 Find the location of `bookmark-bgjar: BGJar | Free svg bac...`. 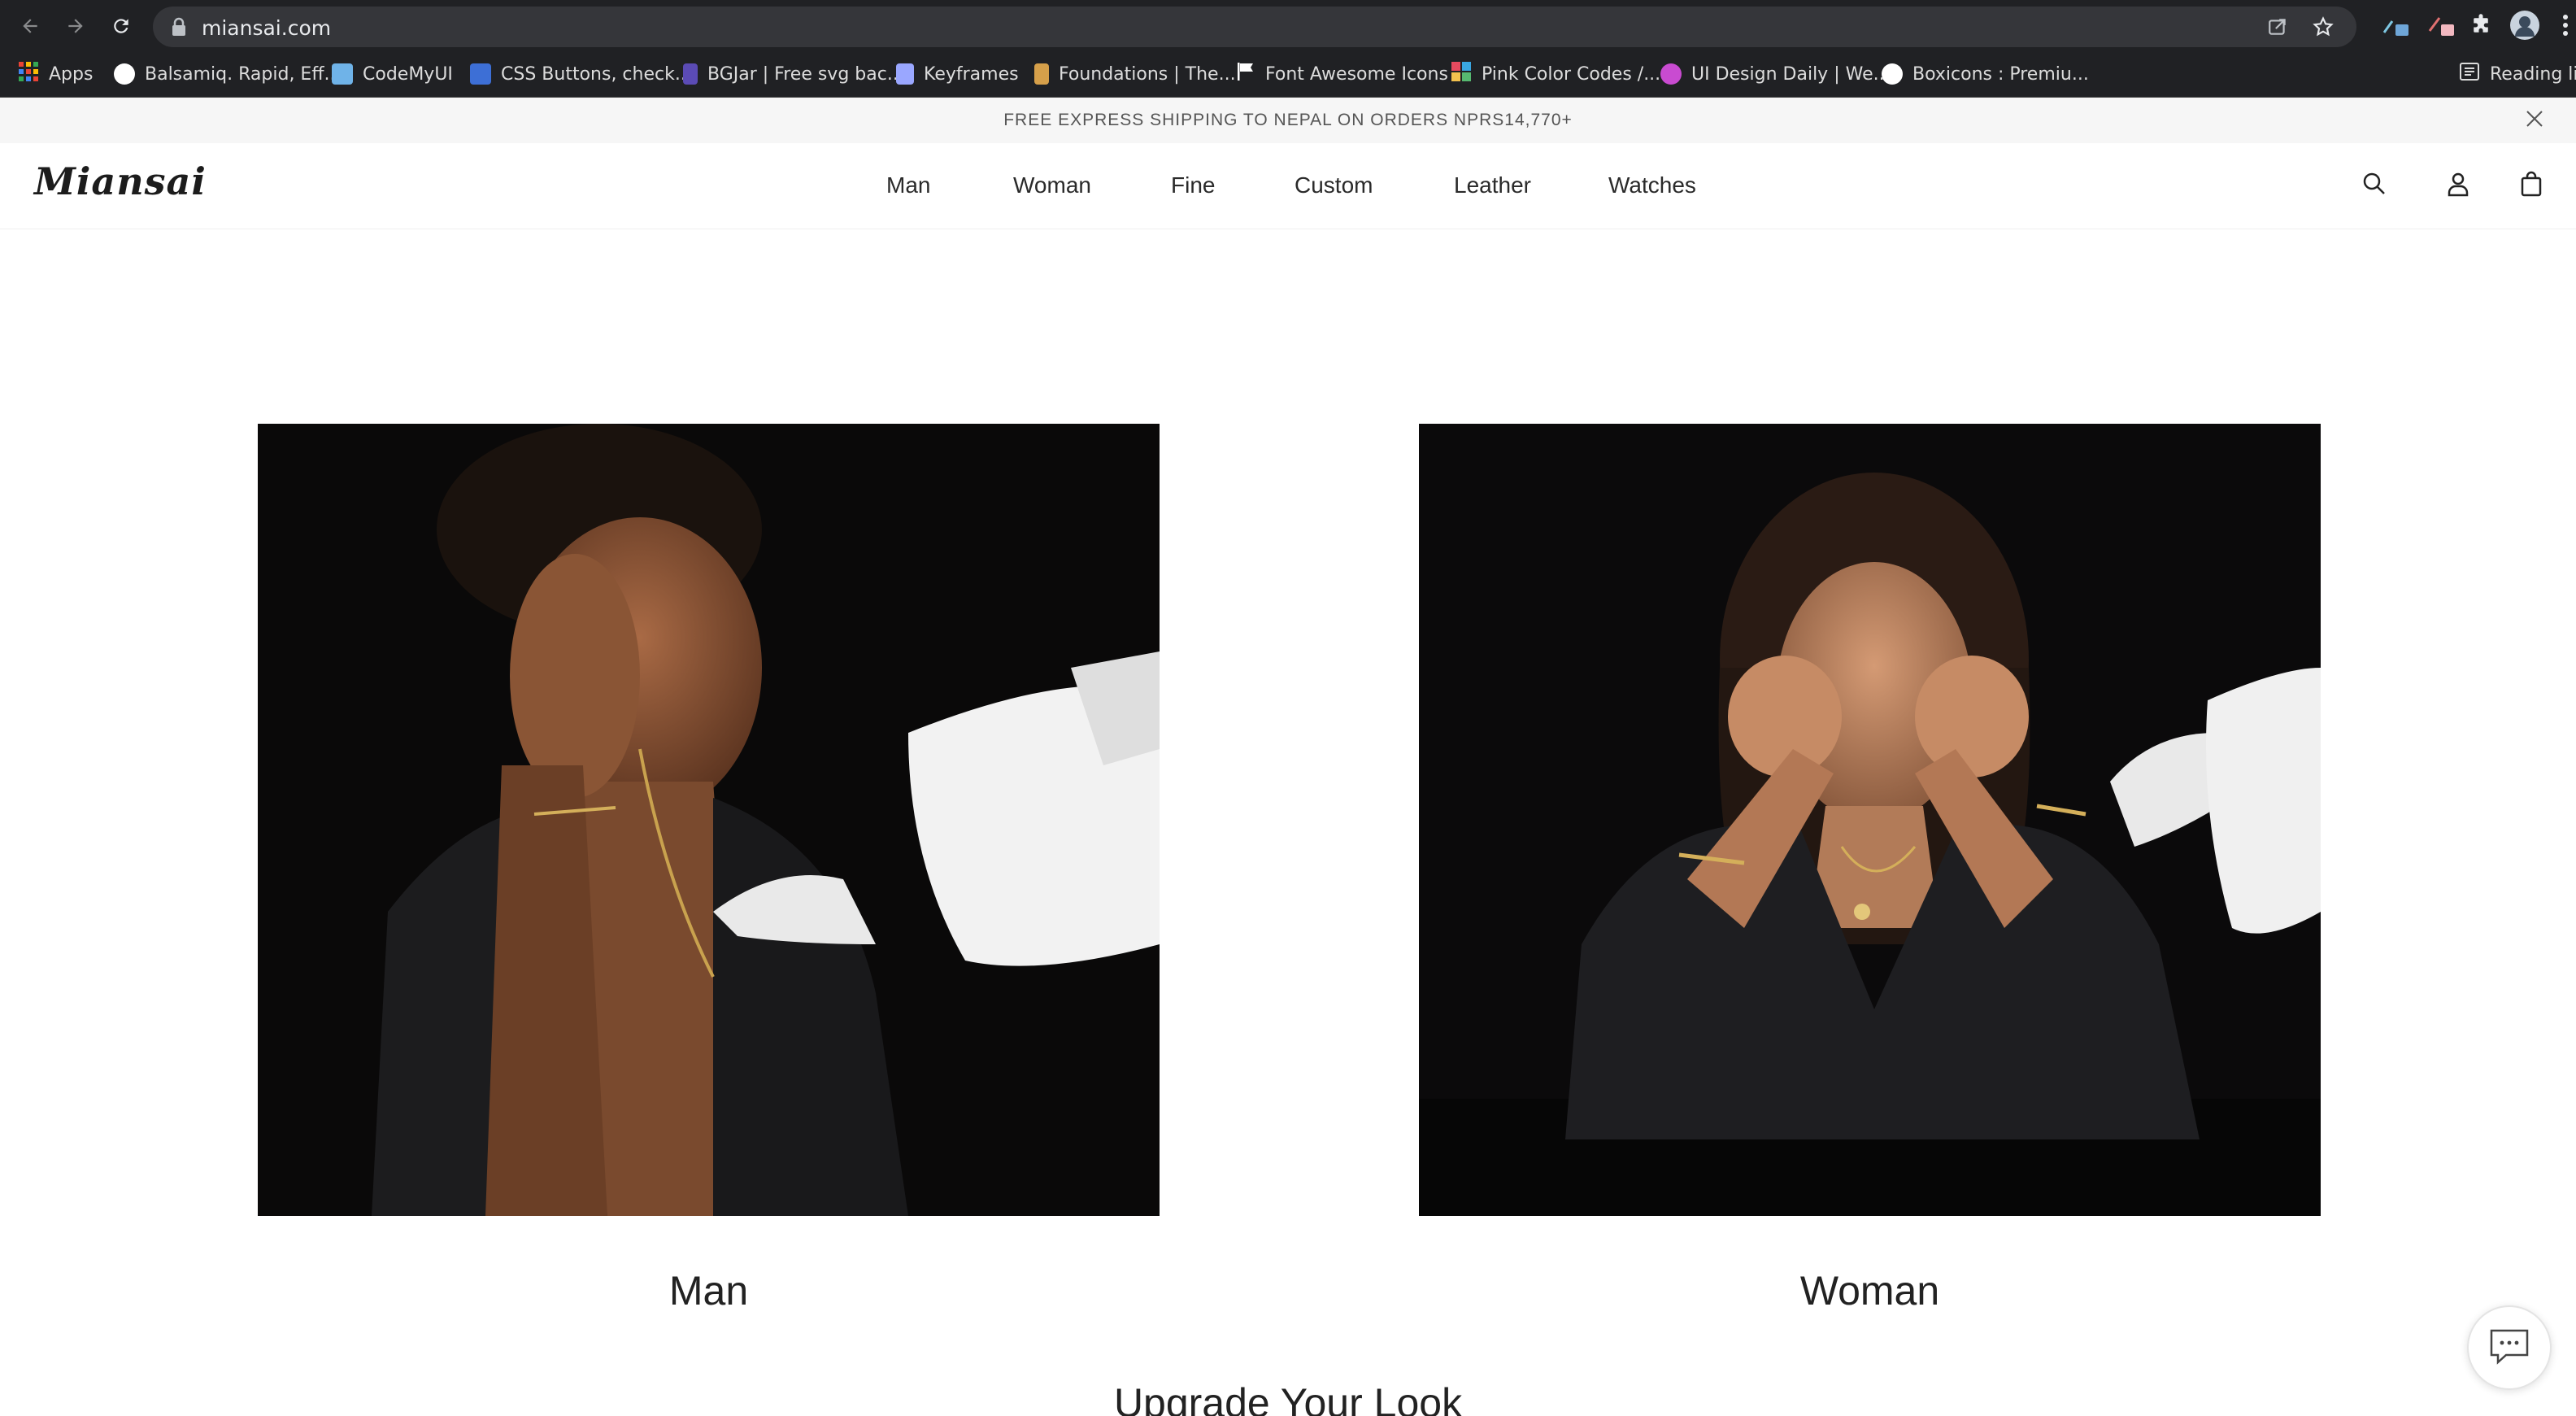

bookmark-bgjar: BGJar | Free svg bac... is located at coordinates (793, 74).